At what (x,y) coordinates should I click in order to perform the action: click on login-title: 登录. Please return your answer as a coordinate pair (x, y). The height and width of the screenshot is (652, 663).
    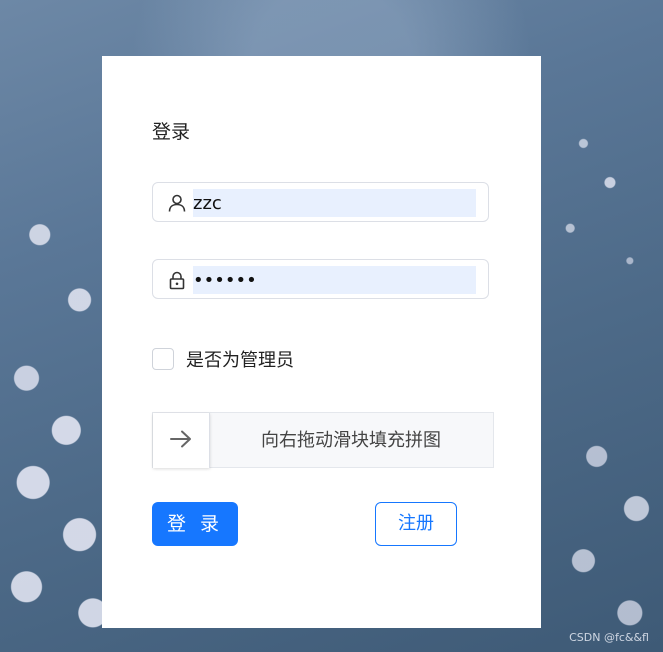
    Looking at the image, I should click on (171, 132).